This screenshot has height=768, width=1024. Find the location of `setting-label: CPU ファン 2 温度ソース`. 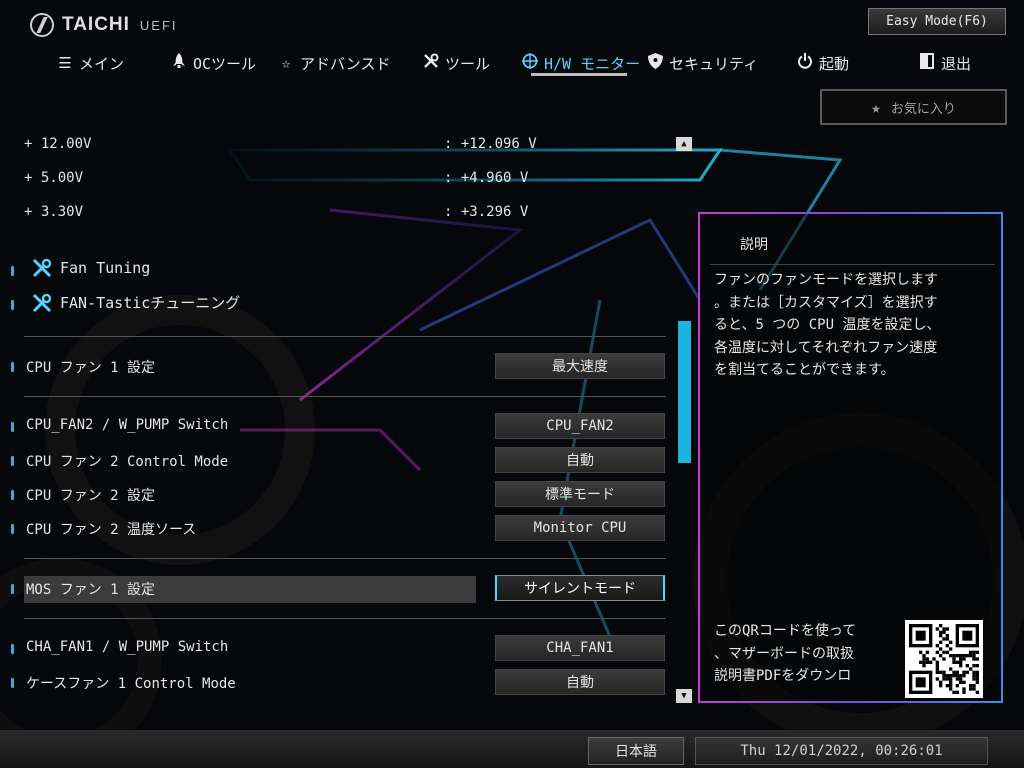

setting-label: CPU ファン 2 温度ソース is located at coordinates (111, 530).